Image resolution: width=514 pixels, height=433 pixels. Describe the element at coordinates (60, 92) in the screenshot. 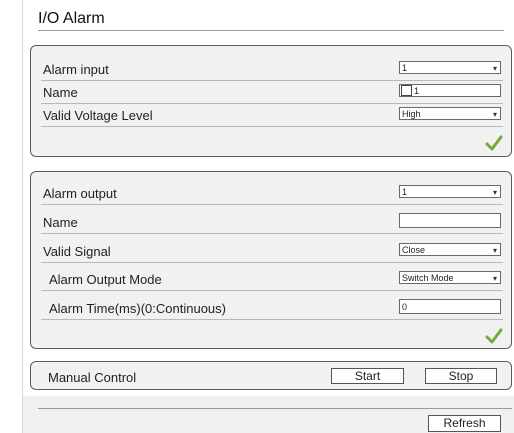

I see `input-name-label: Name` at that location.